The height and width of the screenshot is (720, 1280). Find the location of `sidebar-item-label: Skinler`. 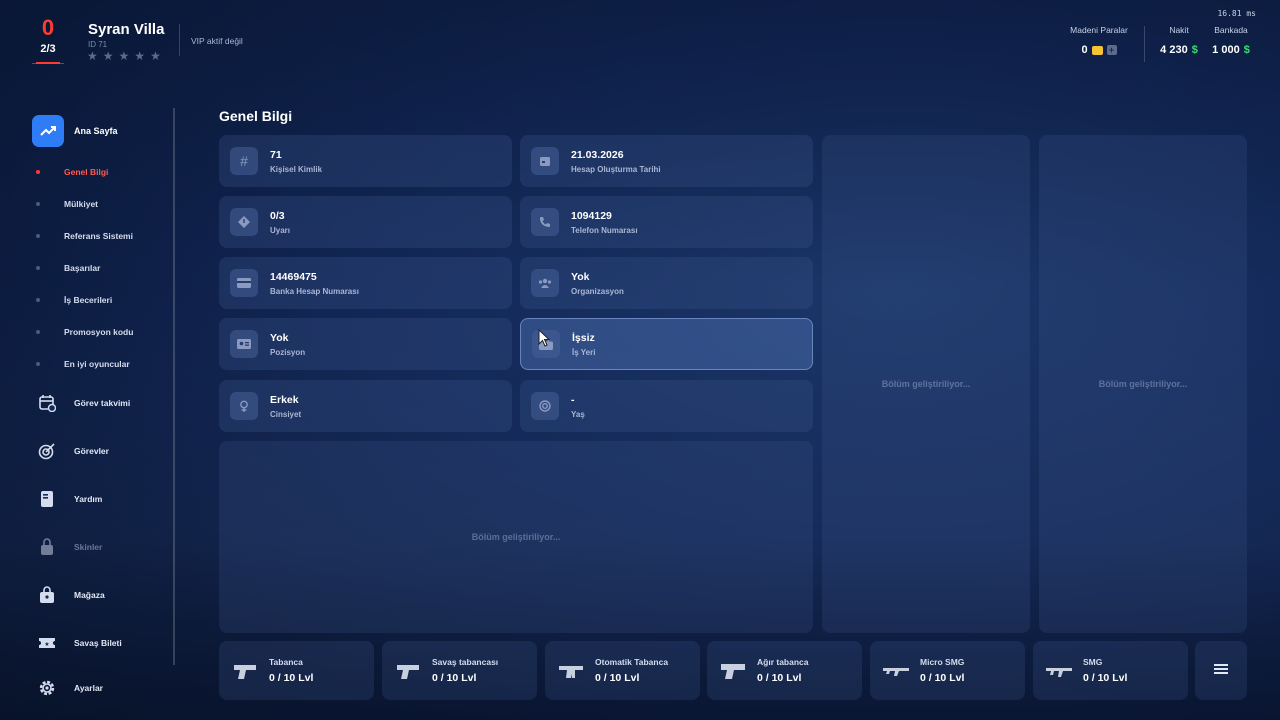

sidebar-item-label: Skinler is located at coordinates (88, 547).